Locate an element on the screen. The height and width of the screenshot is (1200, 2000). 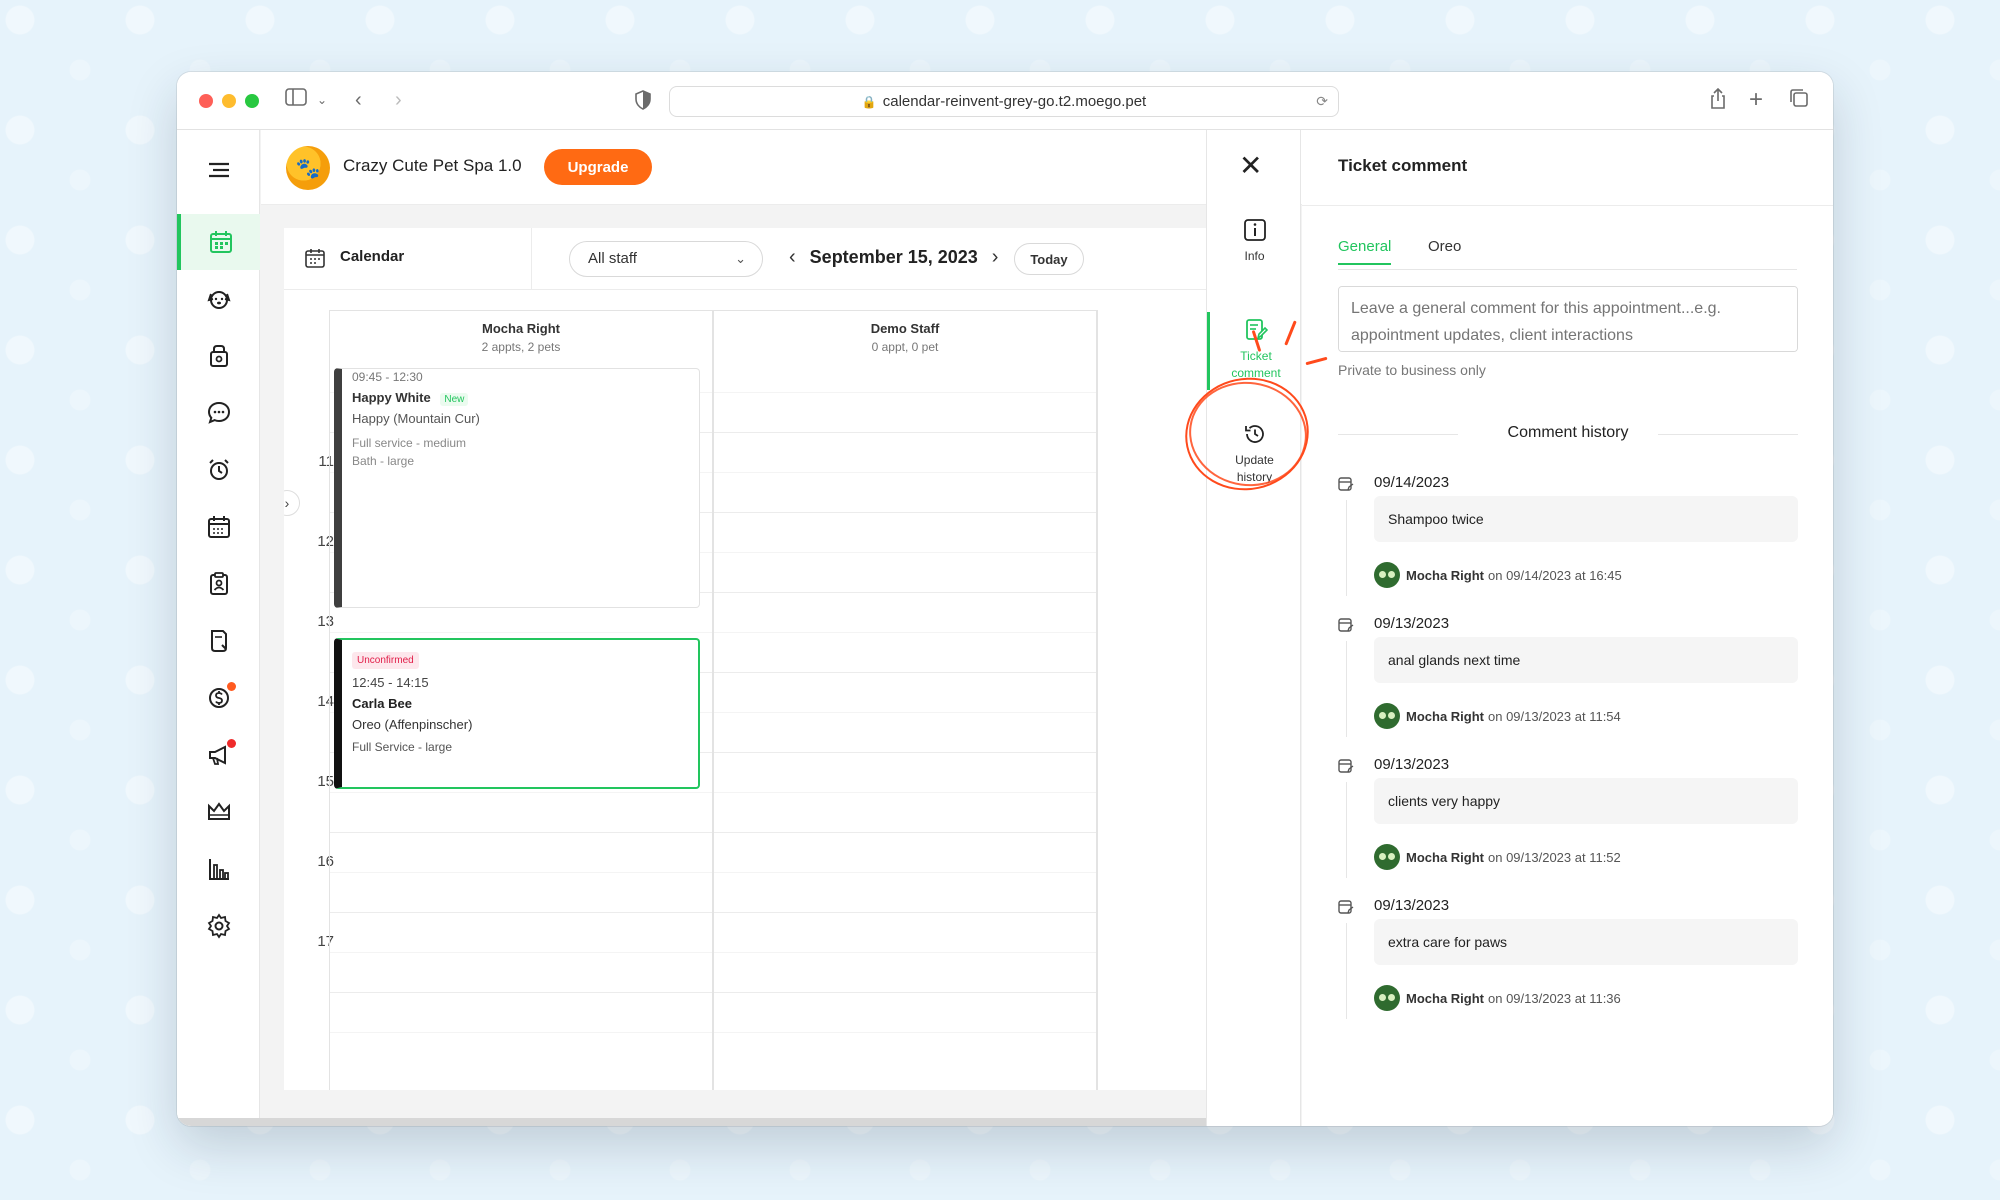
nav-payments is located at coordinates (218, 698).